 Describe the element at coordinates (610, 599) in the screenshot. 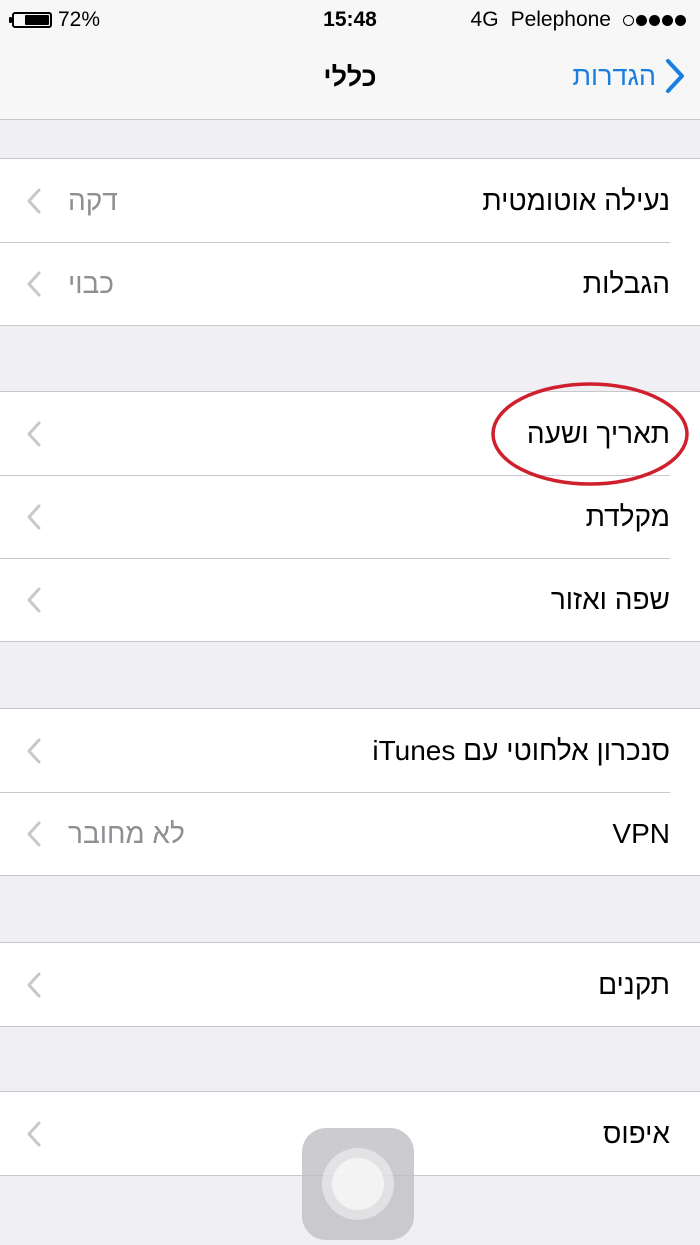

I see `row-label: שפה ואזור` at that location.